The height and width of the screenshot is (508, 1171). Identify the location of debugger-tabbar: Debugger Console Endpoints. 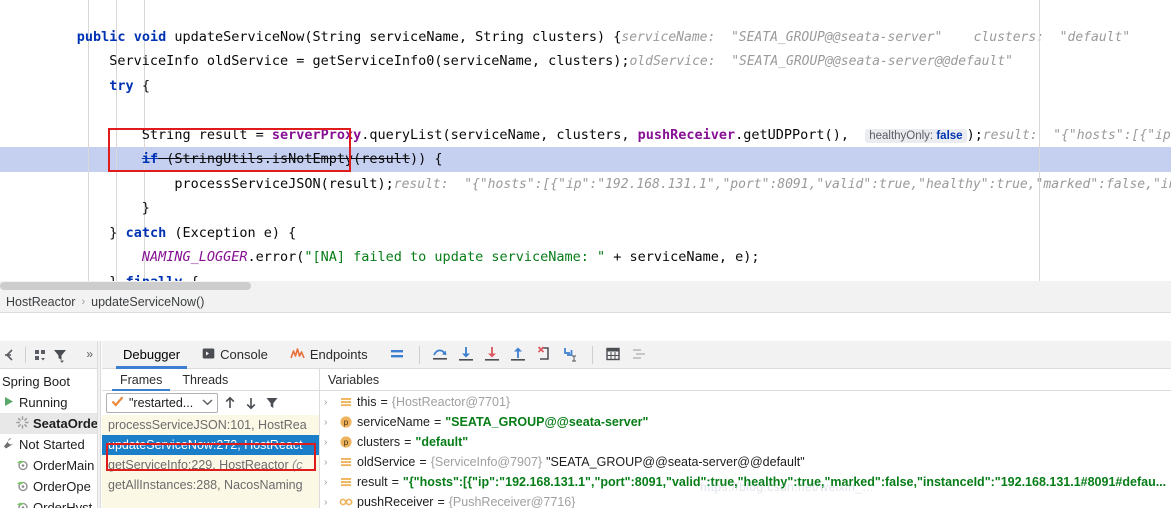
(636, 355).